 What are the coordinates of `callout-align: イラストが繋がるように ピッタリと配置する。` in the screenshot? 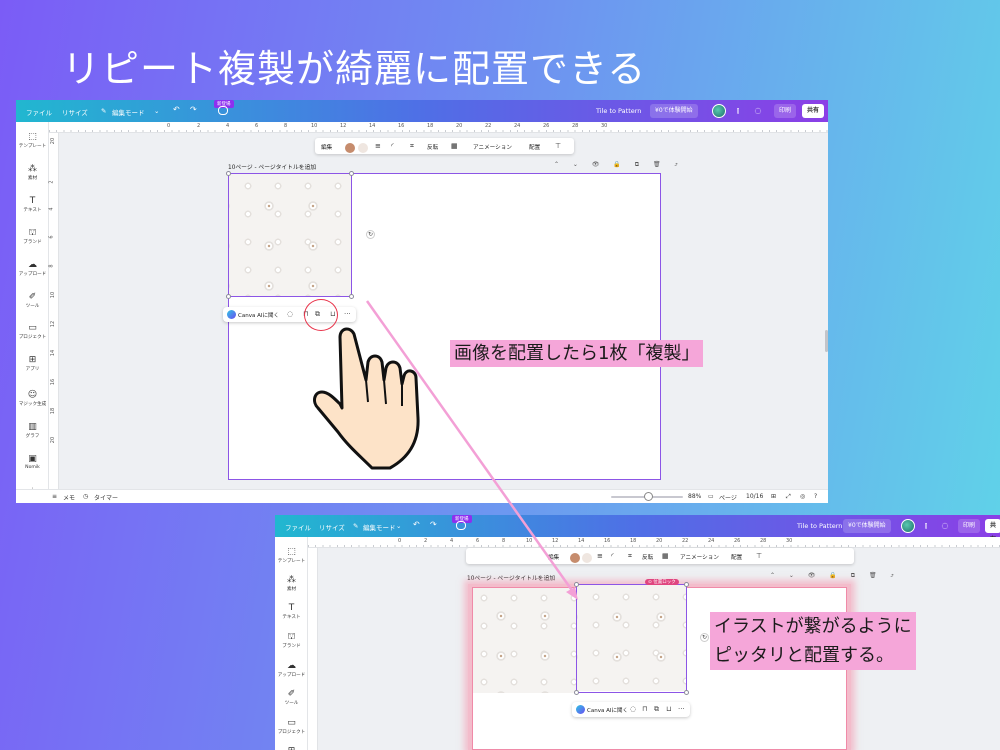 It's located at (813, 641).